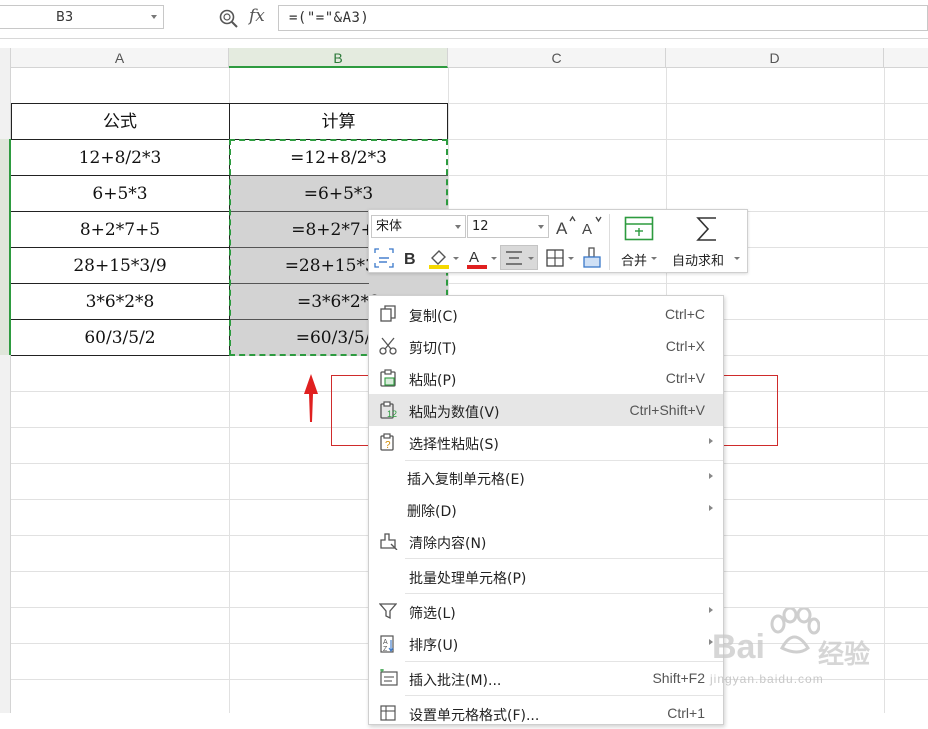  I want to click on paste-special-icon: ?, so click(387, 442).